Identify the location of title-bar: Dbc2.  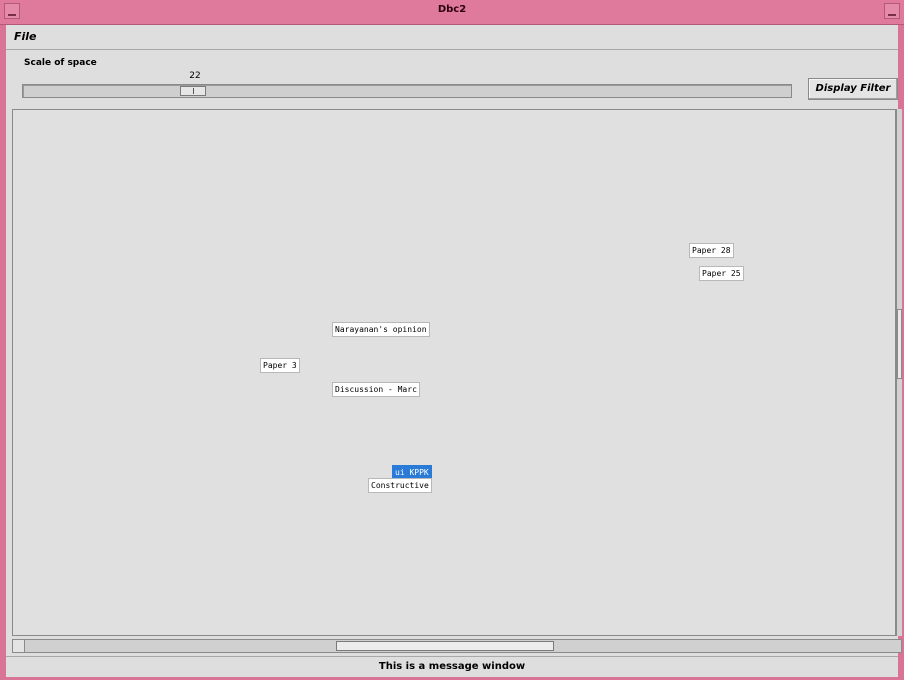
(452, 12).